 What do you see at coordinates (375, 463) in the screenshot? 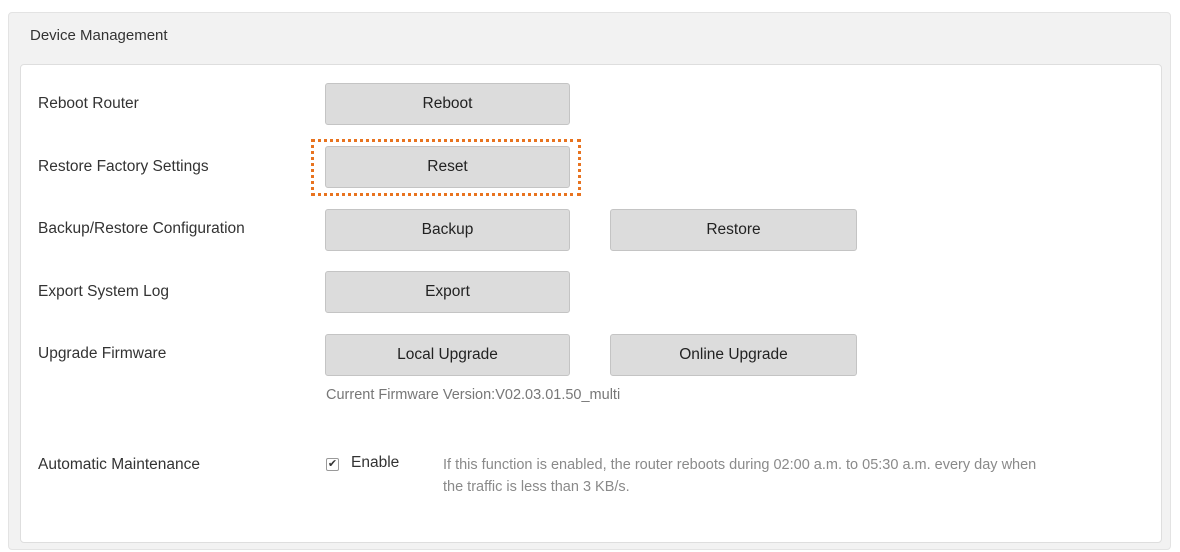
I see `enable-checkbox-label: Enable` at bounding box center [375, 463].